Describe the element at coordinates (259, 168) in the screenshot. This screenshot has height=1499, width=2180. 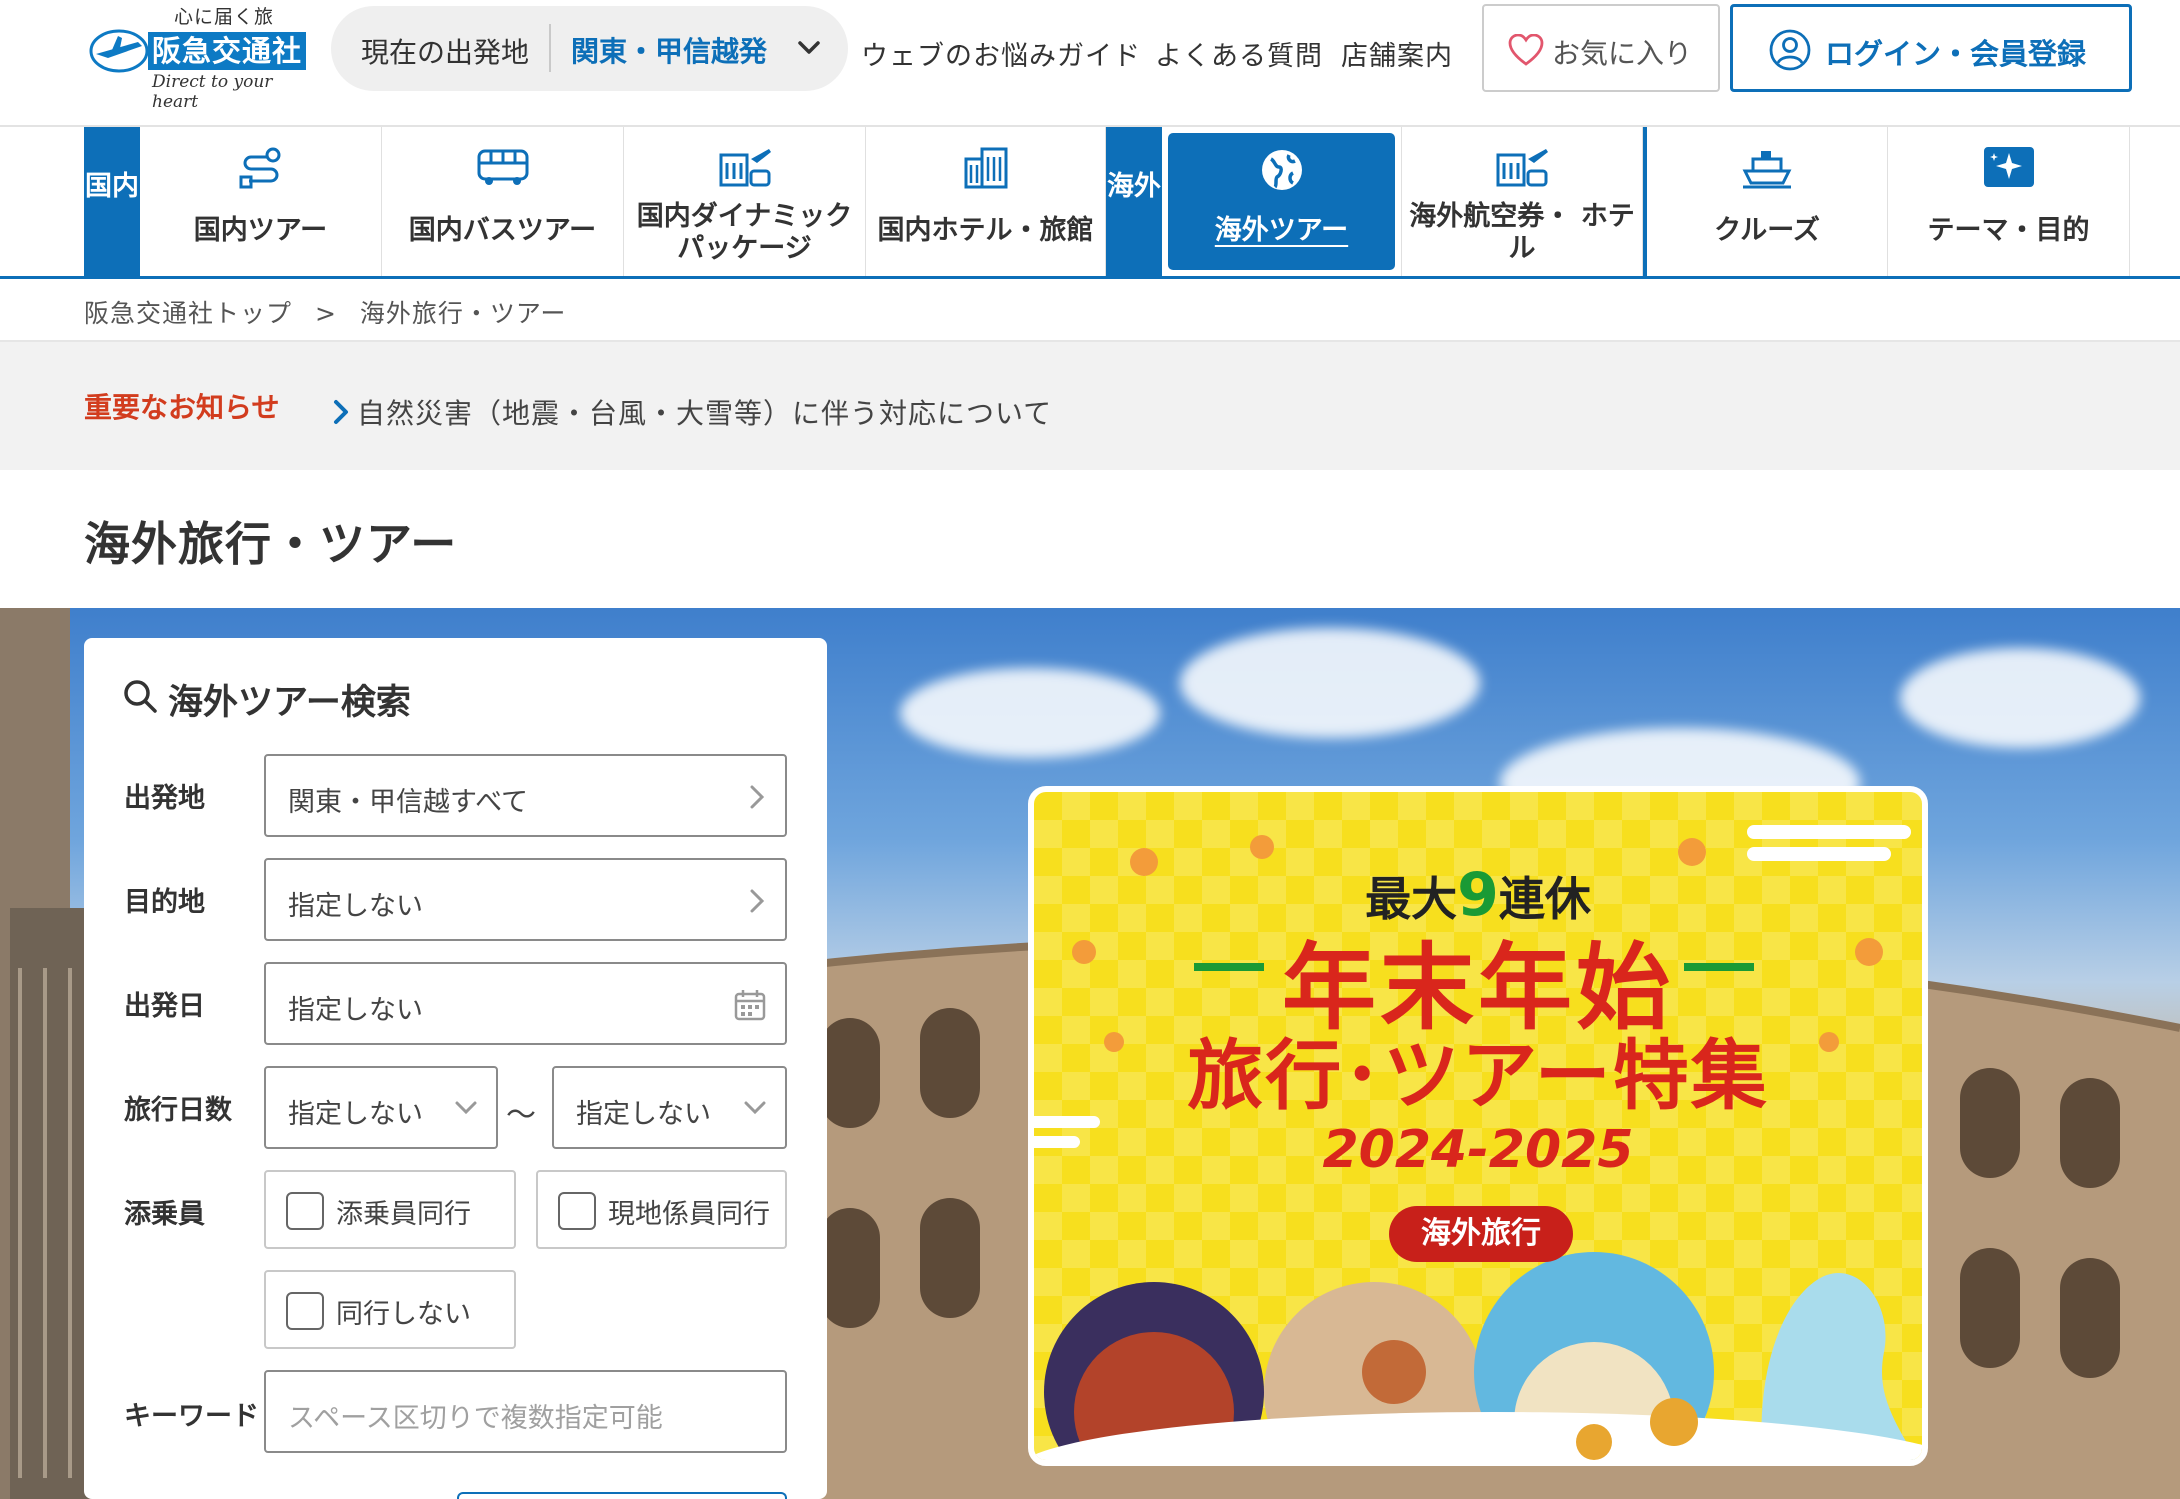
I see `route-icon` at that location.